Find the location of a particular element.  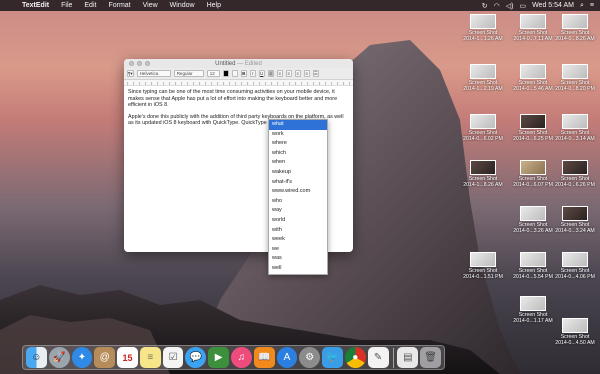

menu-view: View is located at coordinates (150, 5).